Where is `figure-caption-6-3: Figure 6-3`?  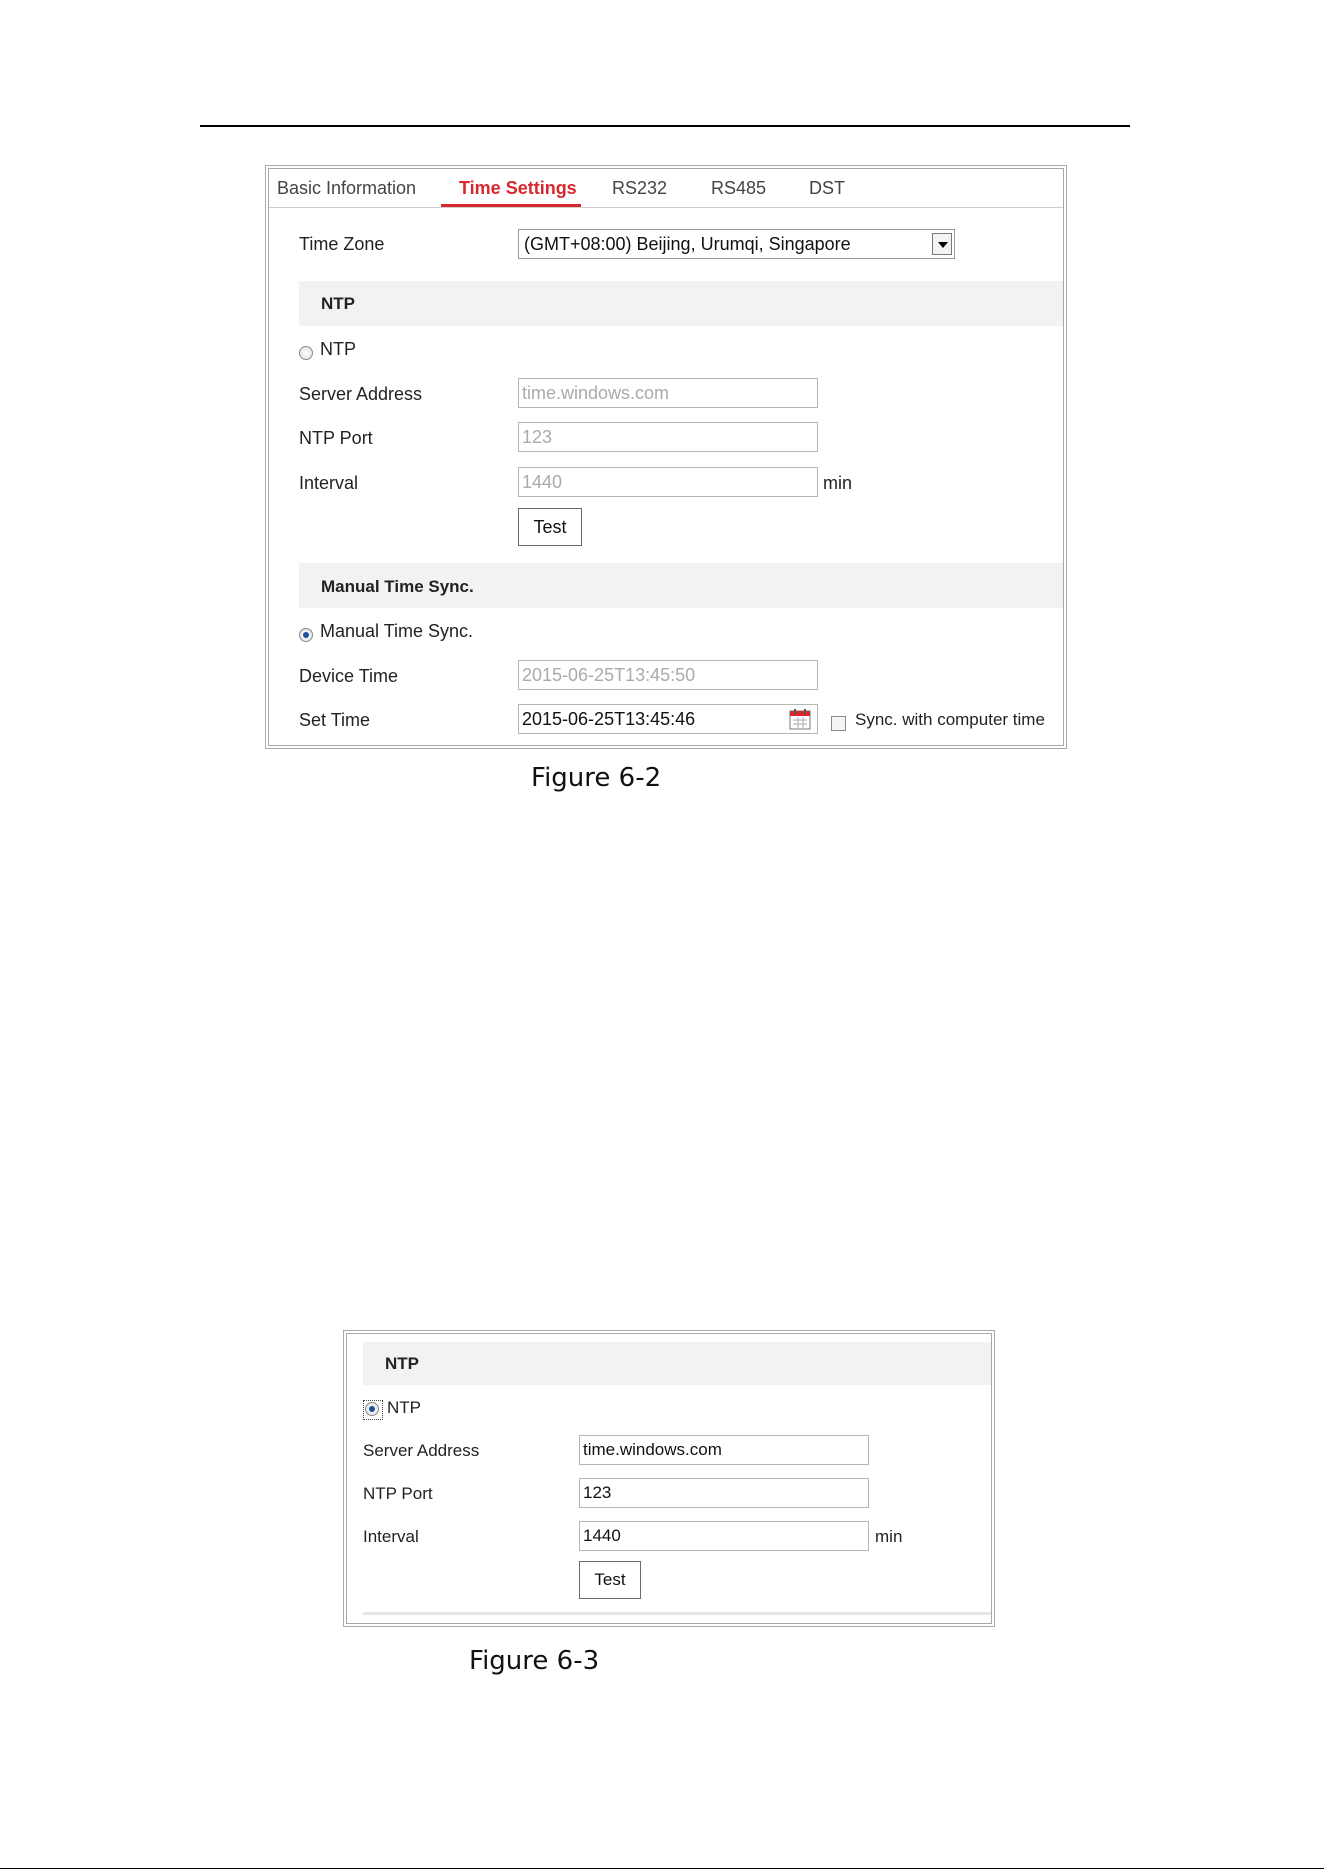
figure-caption-6-3: Figure 6-3 is located at coordinates (534, 1661).